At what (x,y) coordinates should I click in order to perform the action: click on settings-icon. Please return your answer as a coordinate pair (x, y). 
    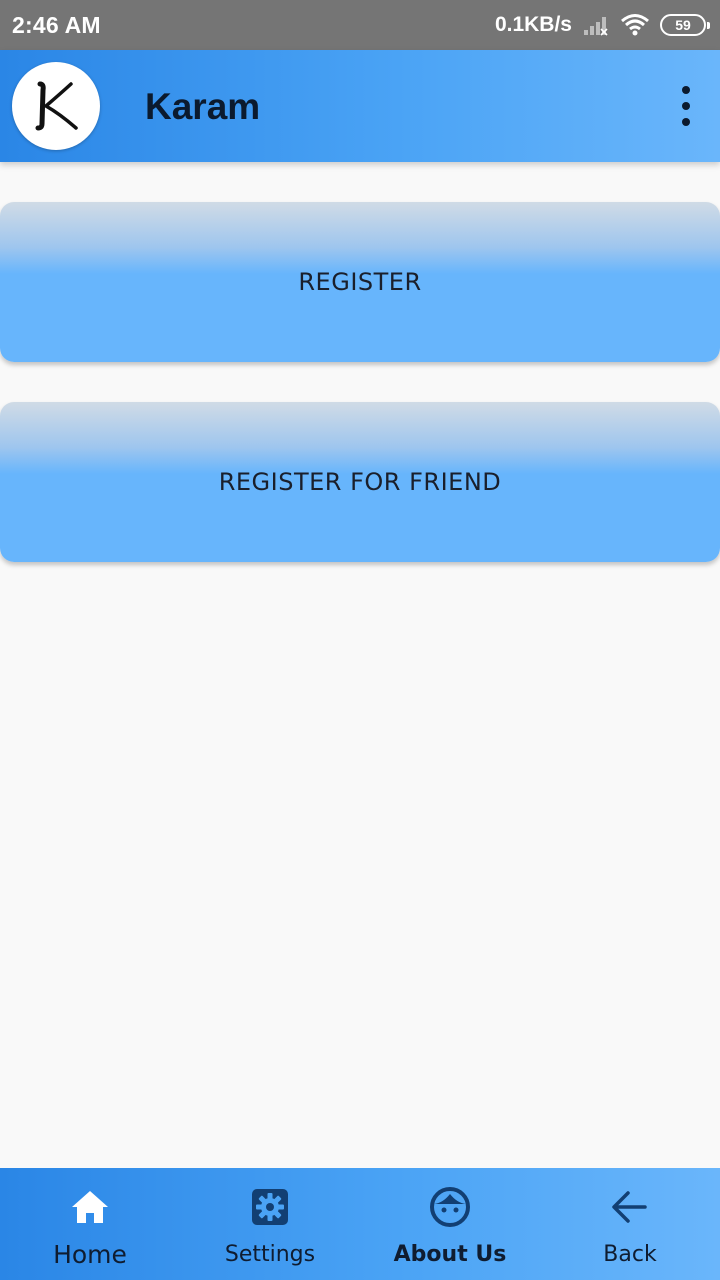
    Looking at the image, I should click on (270, 1207).